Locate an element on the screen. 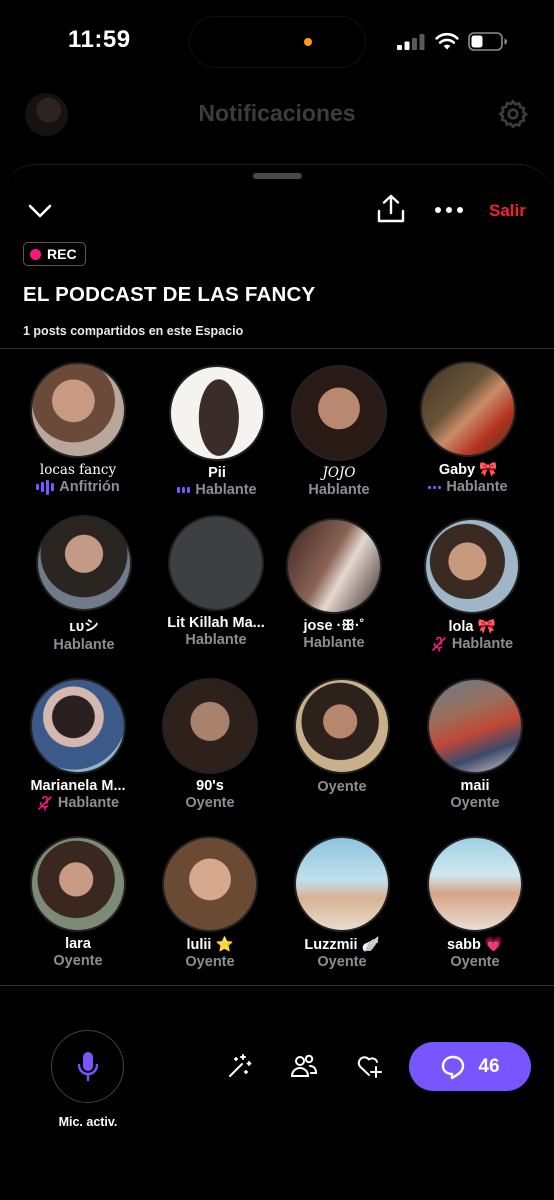 This screenshot has width=554, height=1200. participant-name: locas fancy is located at coordinates (78, 470).